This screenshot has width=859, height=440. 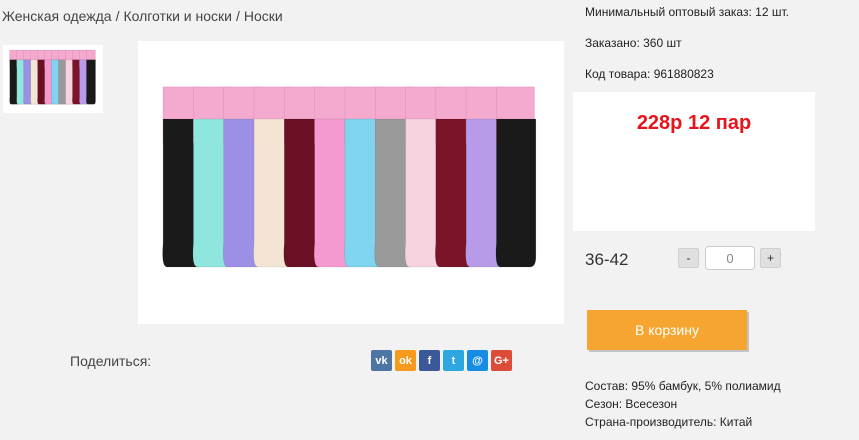 What do you see at coordinates (770, 258) in the screenshot?
I see `quantity-plus-button: +` at bounding box center [770, 258].